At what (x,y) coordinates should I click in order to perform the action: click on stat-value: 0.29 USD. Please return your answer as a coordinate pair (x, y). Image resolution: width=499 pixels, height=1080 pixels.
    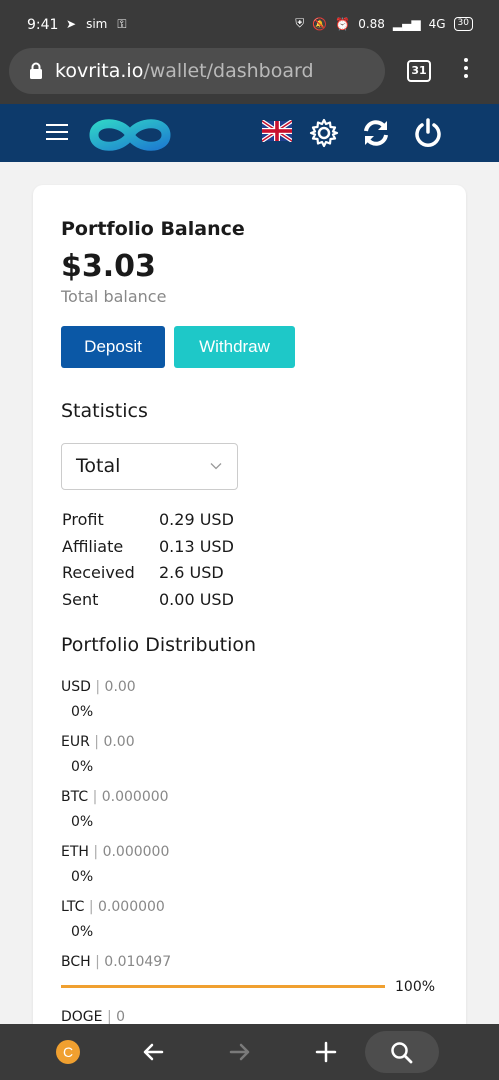
    Looking at the image, I should click on (196, 519).